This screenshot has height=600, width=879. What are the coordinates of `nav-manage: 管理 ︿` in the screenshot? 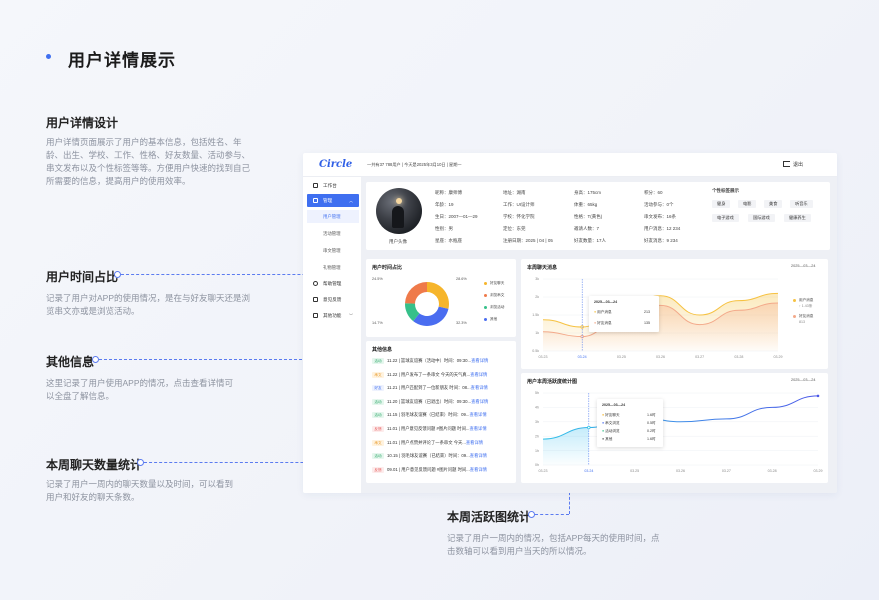 It's located at (333, 200).